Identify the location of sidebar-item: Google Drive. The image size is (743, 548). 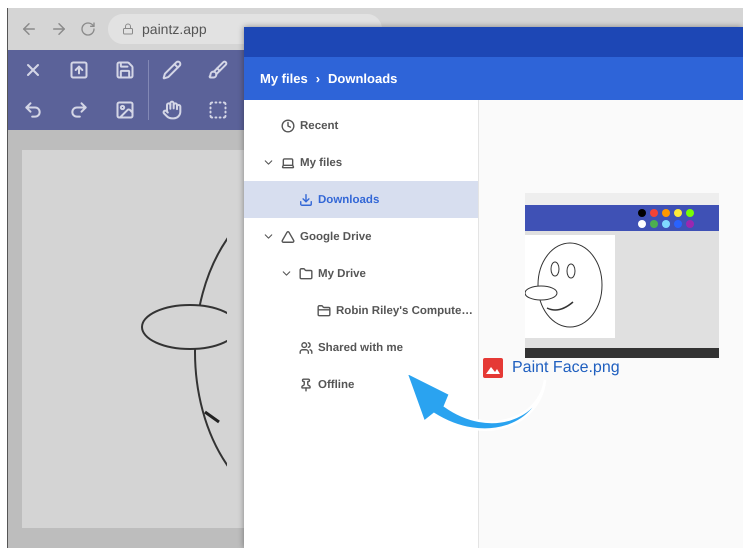
(361, 236).